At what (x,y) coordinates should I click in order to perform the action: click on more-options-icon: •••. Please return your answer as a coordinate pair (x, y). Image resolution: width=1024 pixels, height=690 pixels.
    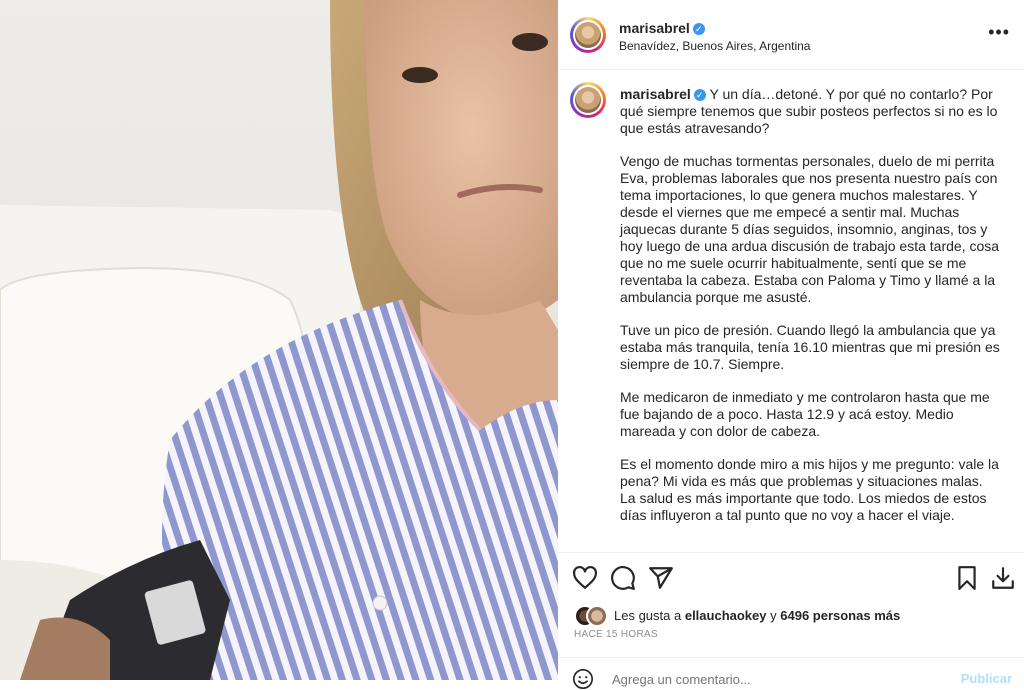
    Looking at the image, I should click on (999, 32).